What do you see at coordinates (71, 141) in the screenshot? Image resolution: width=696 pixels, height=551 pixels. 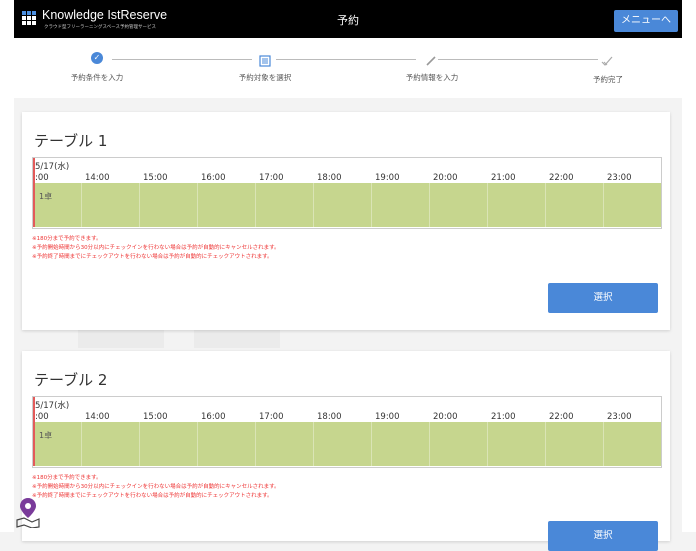 I see `card-title: テーブル 1` at bounding box center [71, 141].